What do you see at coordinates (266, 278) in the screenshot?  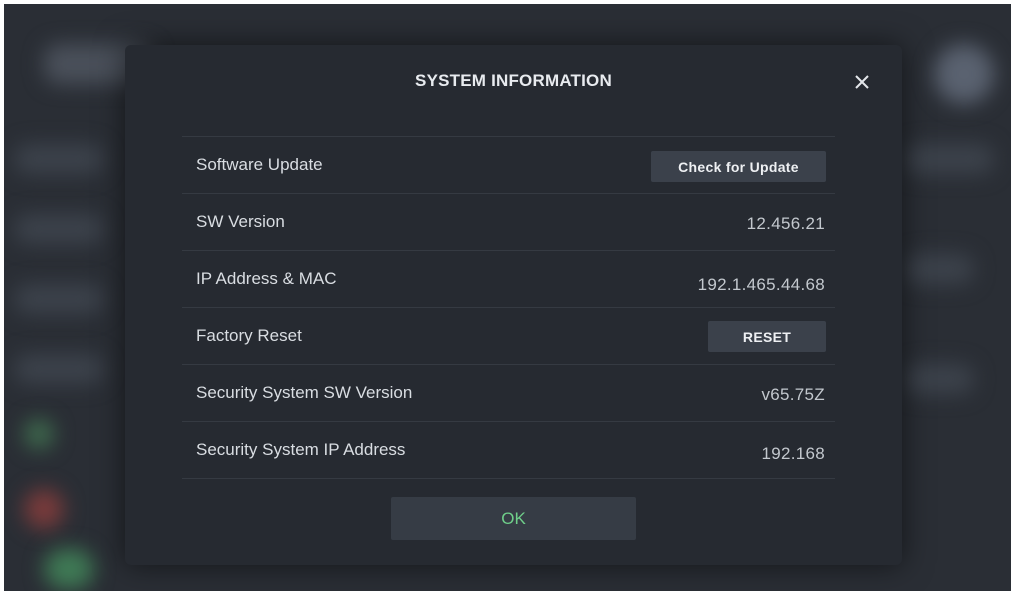 I see `ip-address-mac-label: IP Address & MAC` at bounding box center [266, 278].